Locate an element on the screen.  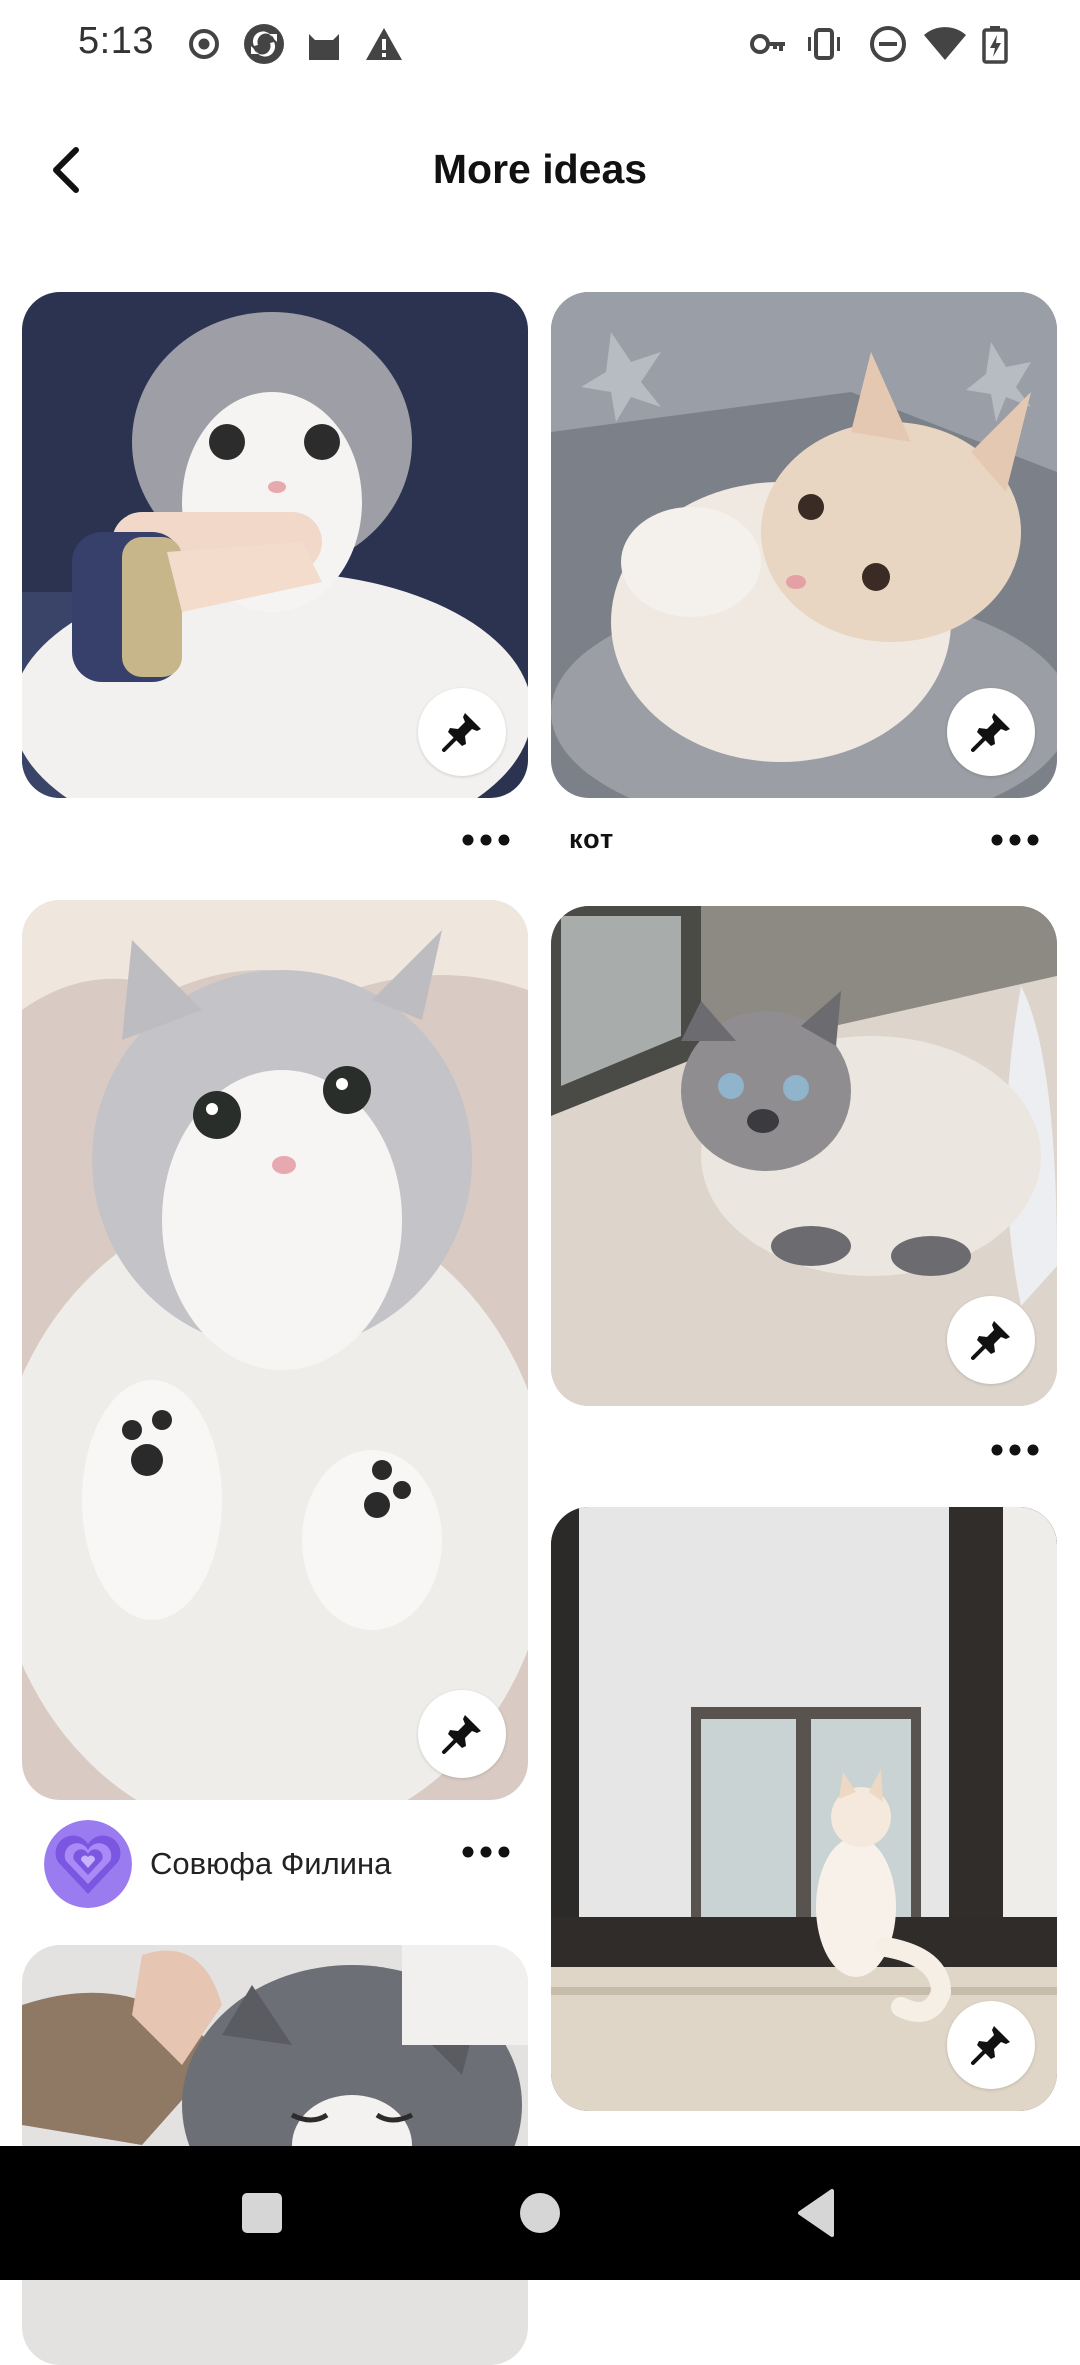
nav-back-button is located at coordinates (818, 2213).